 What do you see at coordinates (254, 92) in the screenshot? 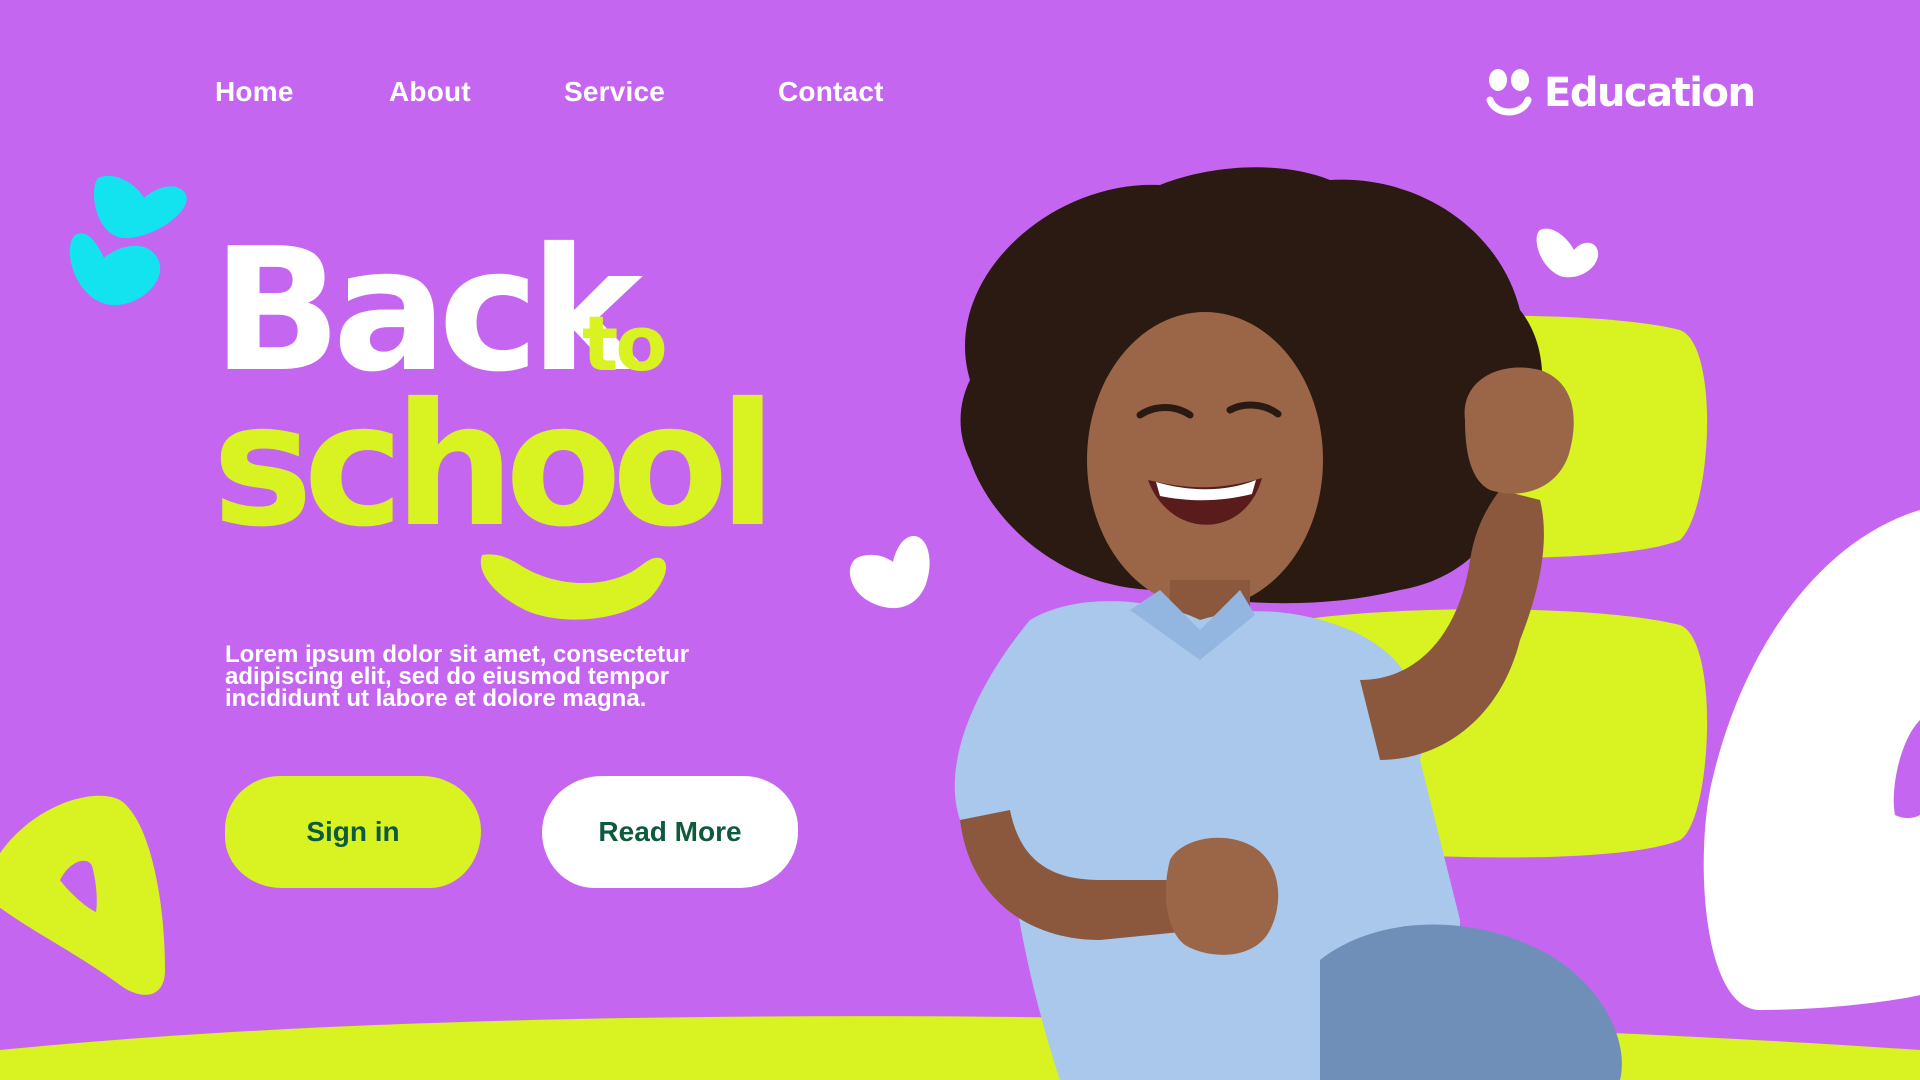
I see `nav-link-home: Home` at bounding box center [254, 92].